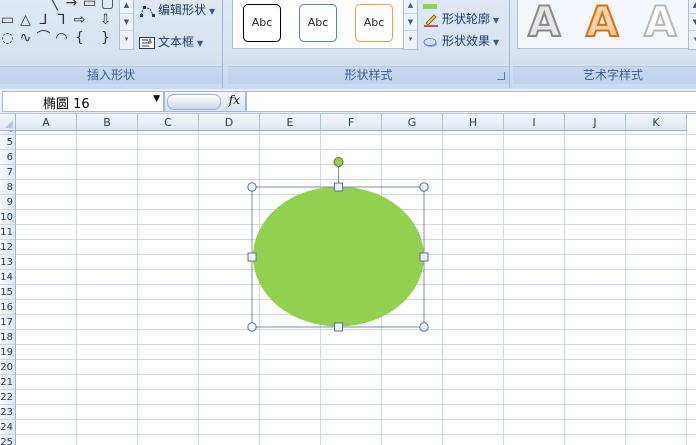 Image resolution: width=696 pixels, height=445 pixels. What do you see at coordinates (8, 232) in the screenshot?
I see `row-header-11: 11` at bounding box center [8, 232].